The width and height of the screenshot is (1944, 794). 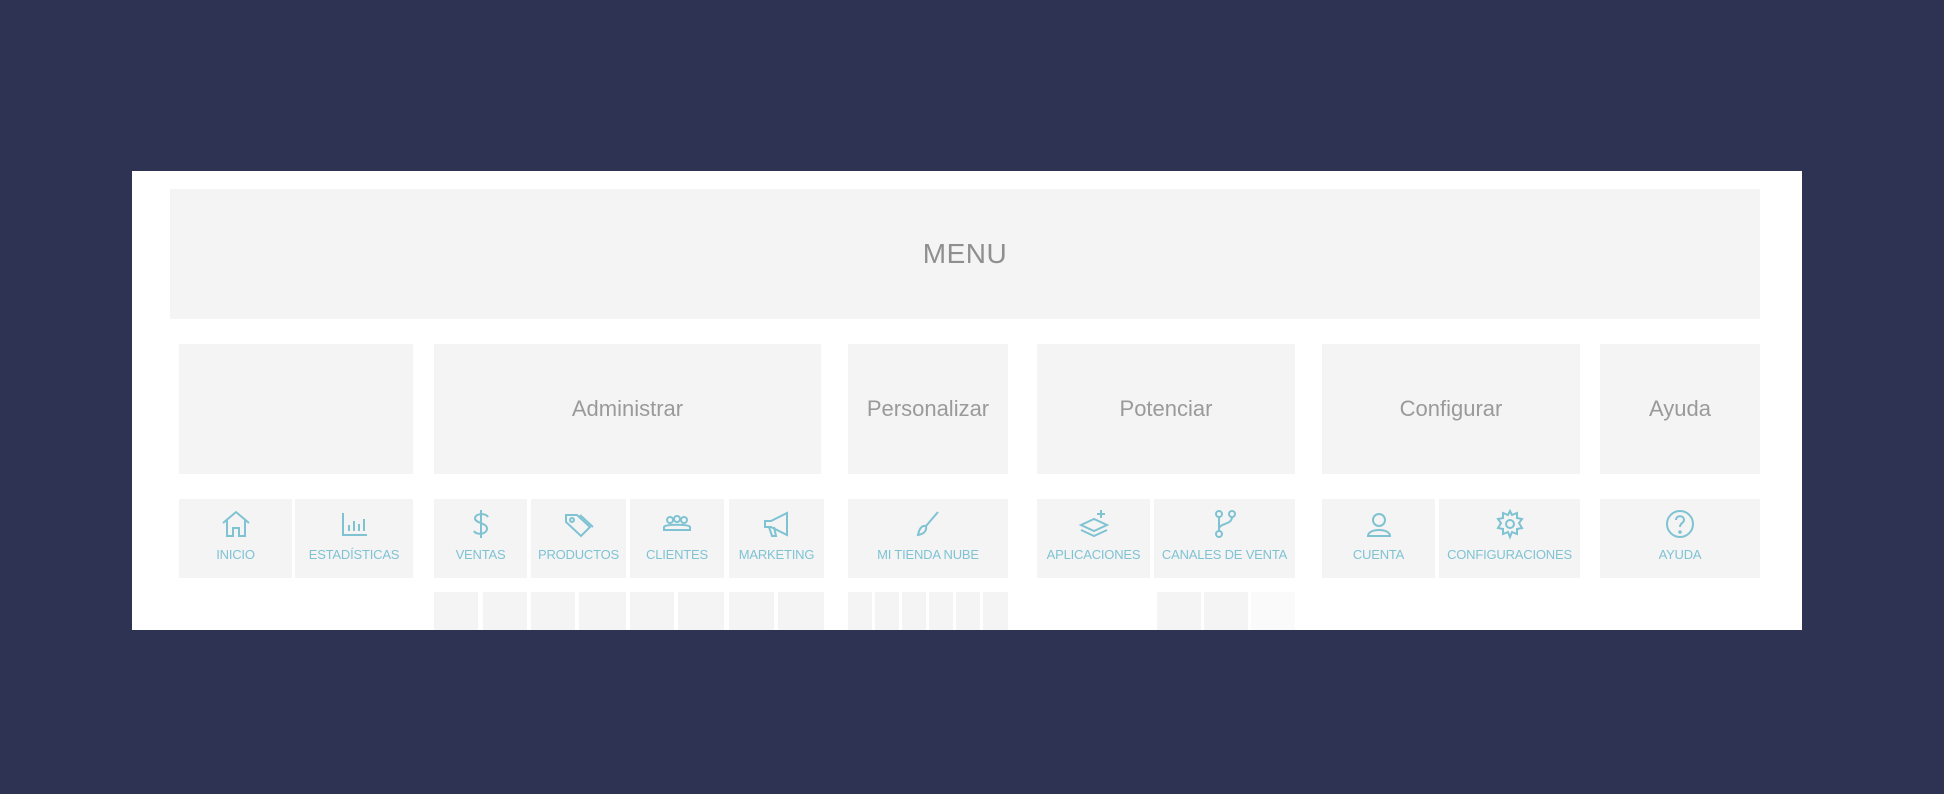 I want to click on menu-item-cuenta: CUENTA, so click(x=1378, y=538).